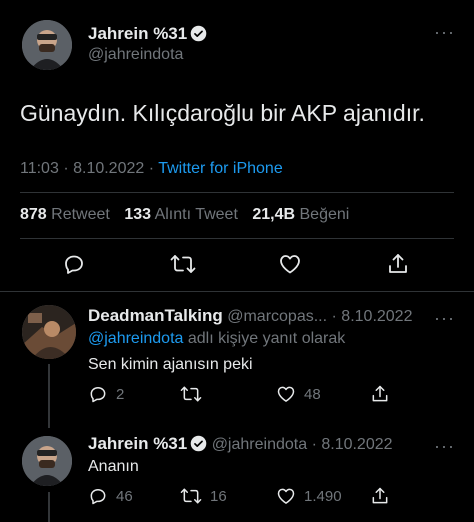 Image resolution: width=474 pixels, height=522 pixels. I want to click on likes-stat: 21,4B Beğeni, so click(300, 214).